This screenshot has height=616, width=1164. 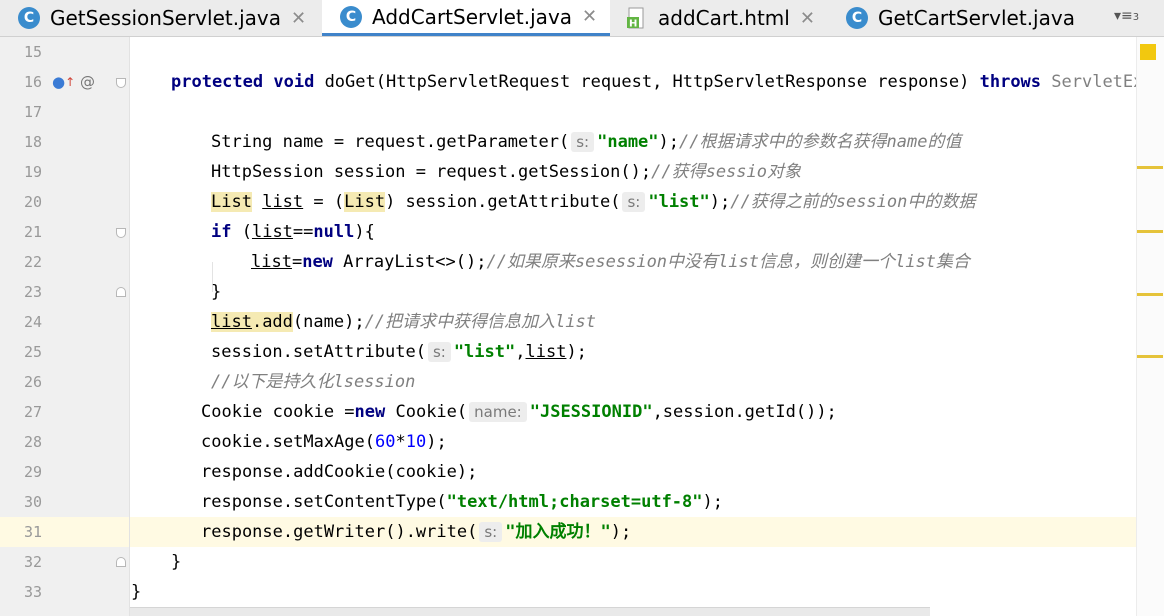 I want to click on line-number: 28, so click(x=32, y=442).